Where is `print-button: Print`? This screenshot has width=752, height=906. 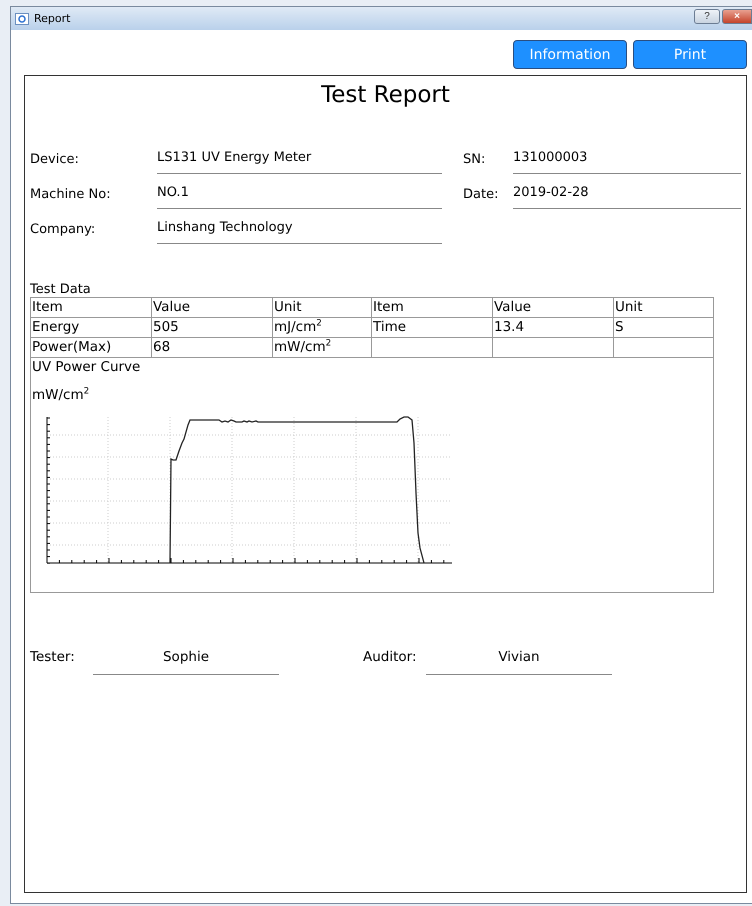 print-button: Print is located at coordinates (690, 54).